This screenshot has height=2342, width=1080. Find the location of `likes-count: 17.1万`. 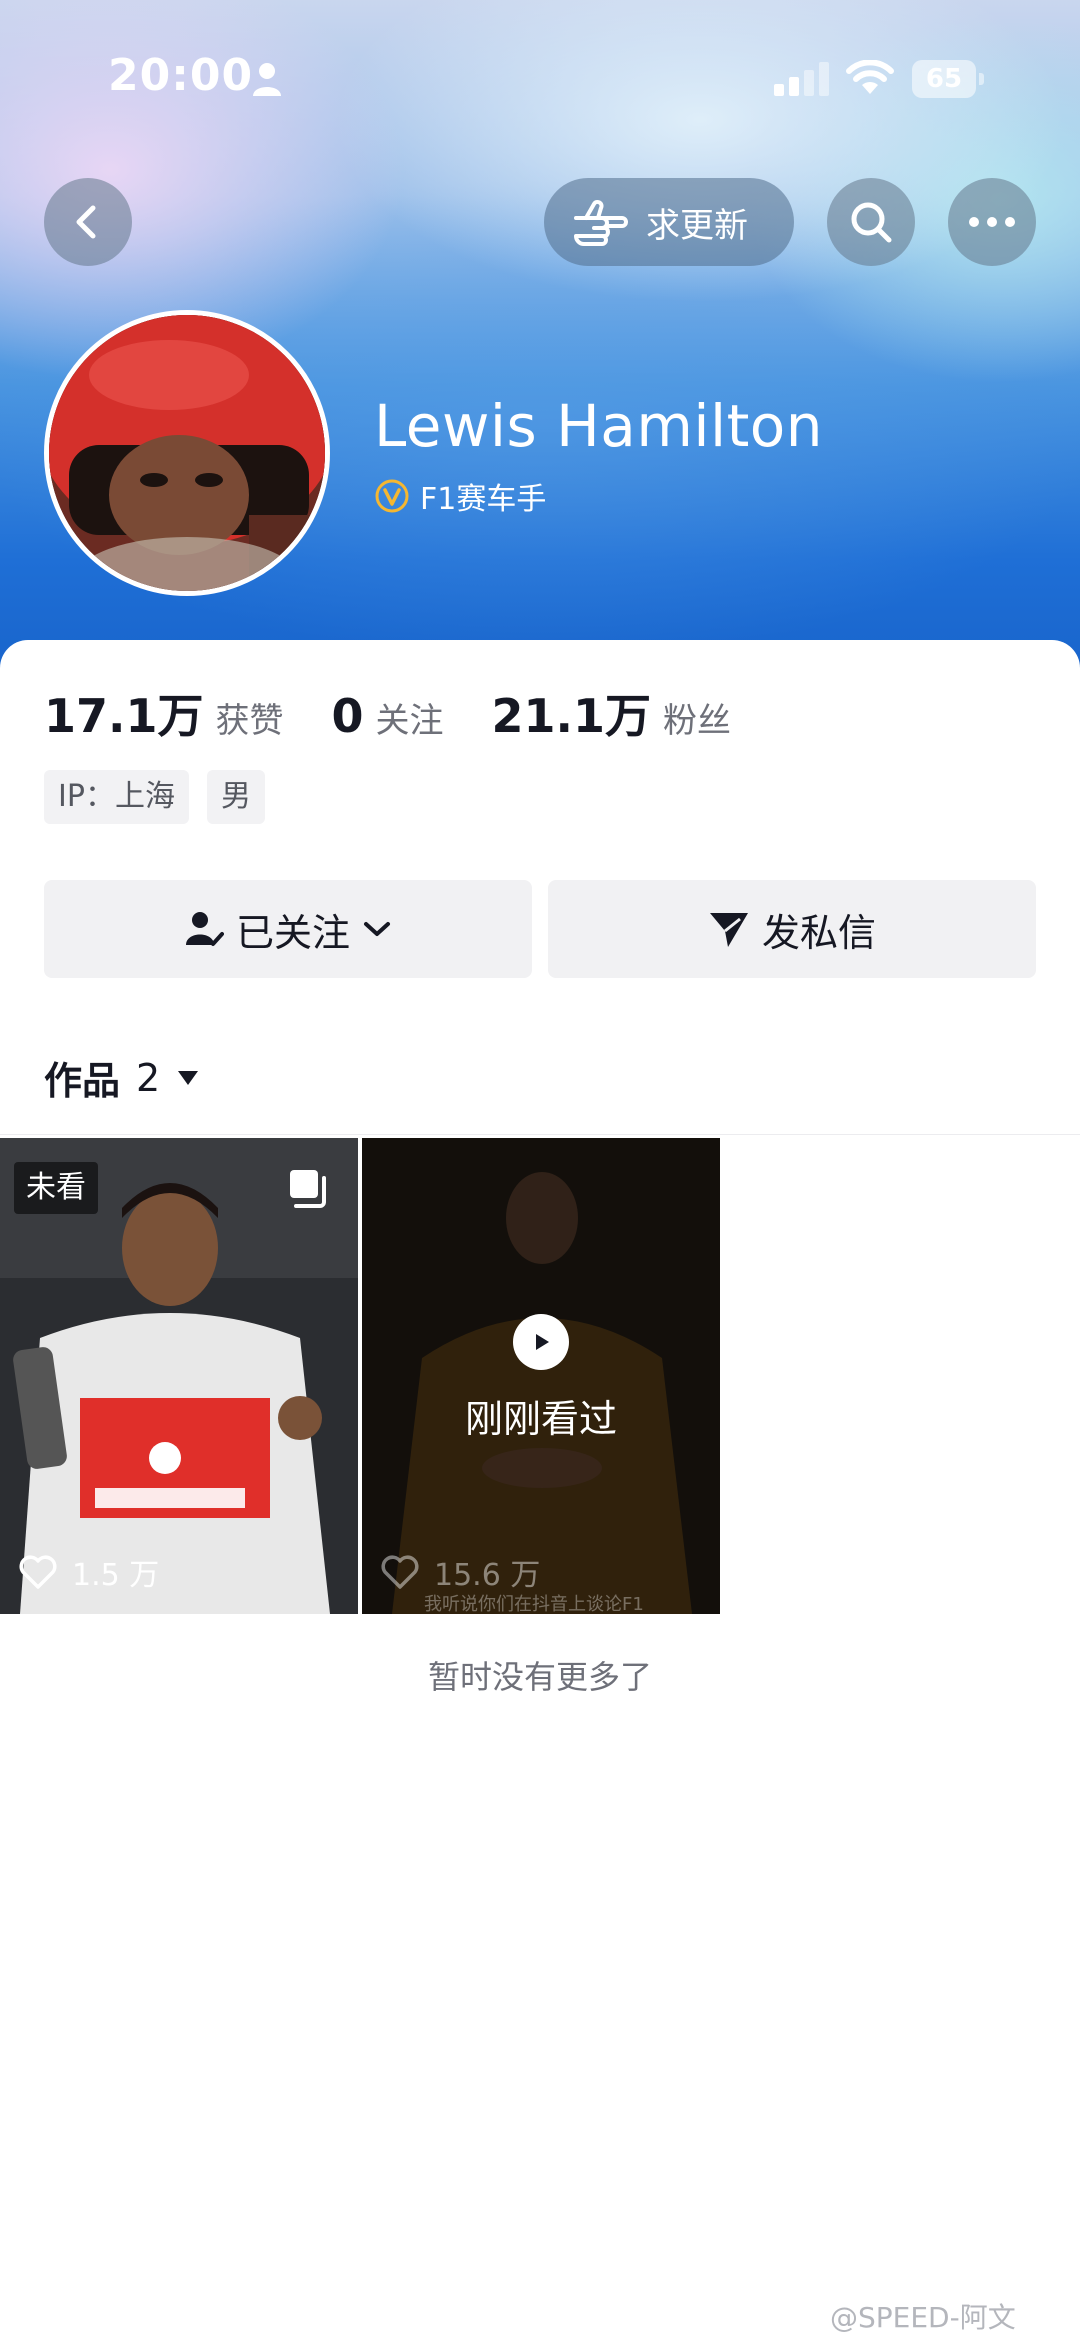

likes-count: 17.1万 is located at coordinates (124, 713).